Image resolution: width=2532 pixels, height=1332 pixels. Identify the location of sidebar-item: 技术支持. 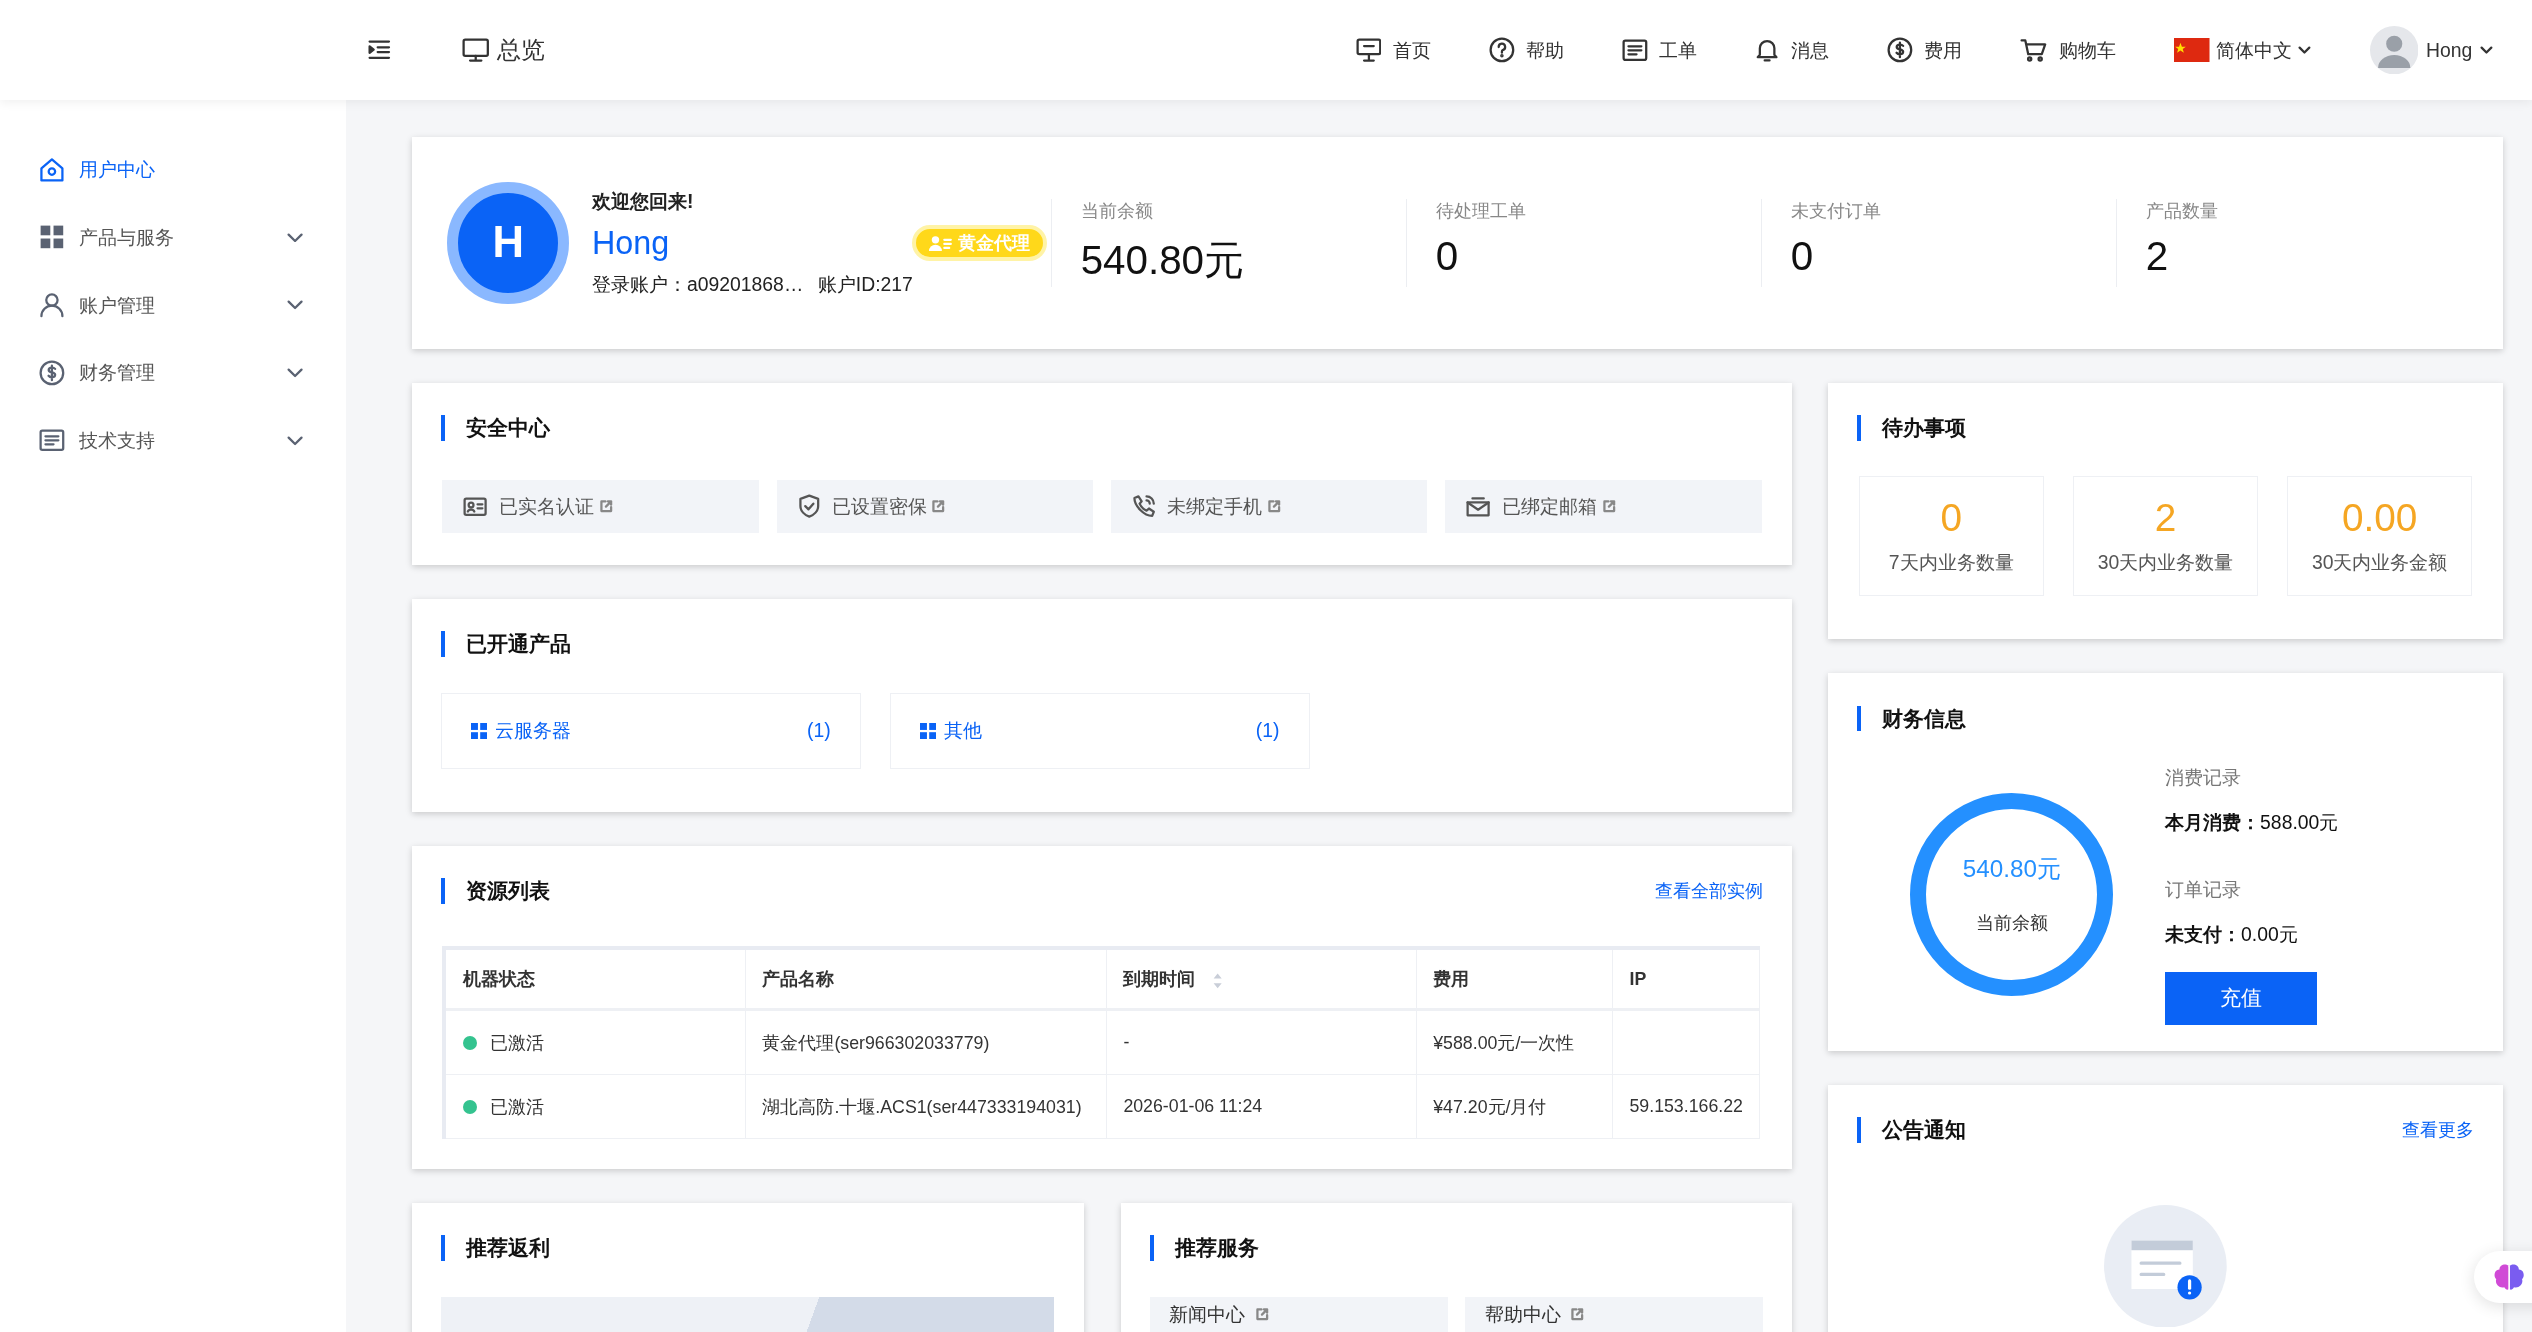
(172, 440).